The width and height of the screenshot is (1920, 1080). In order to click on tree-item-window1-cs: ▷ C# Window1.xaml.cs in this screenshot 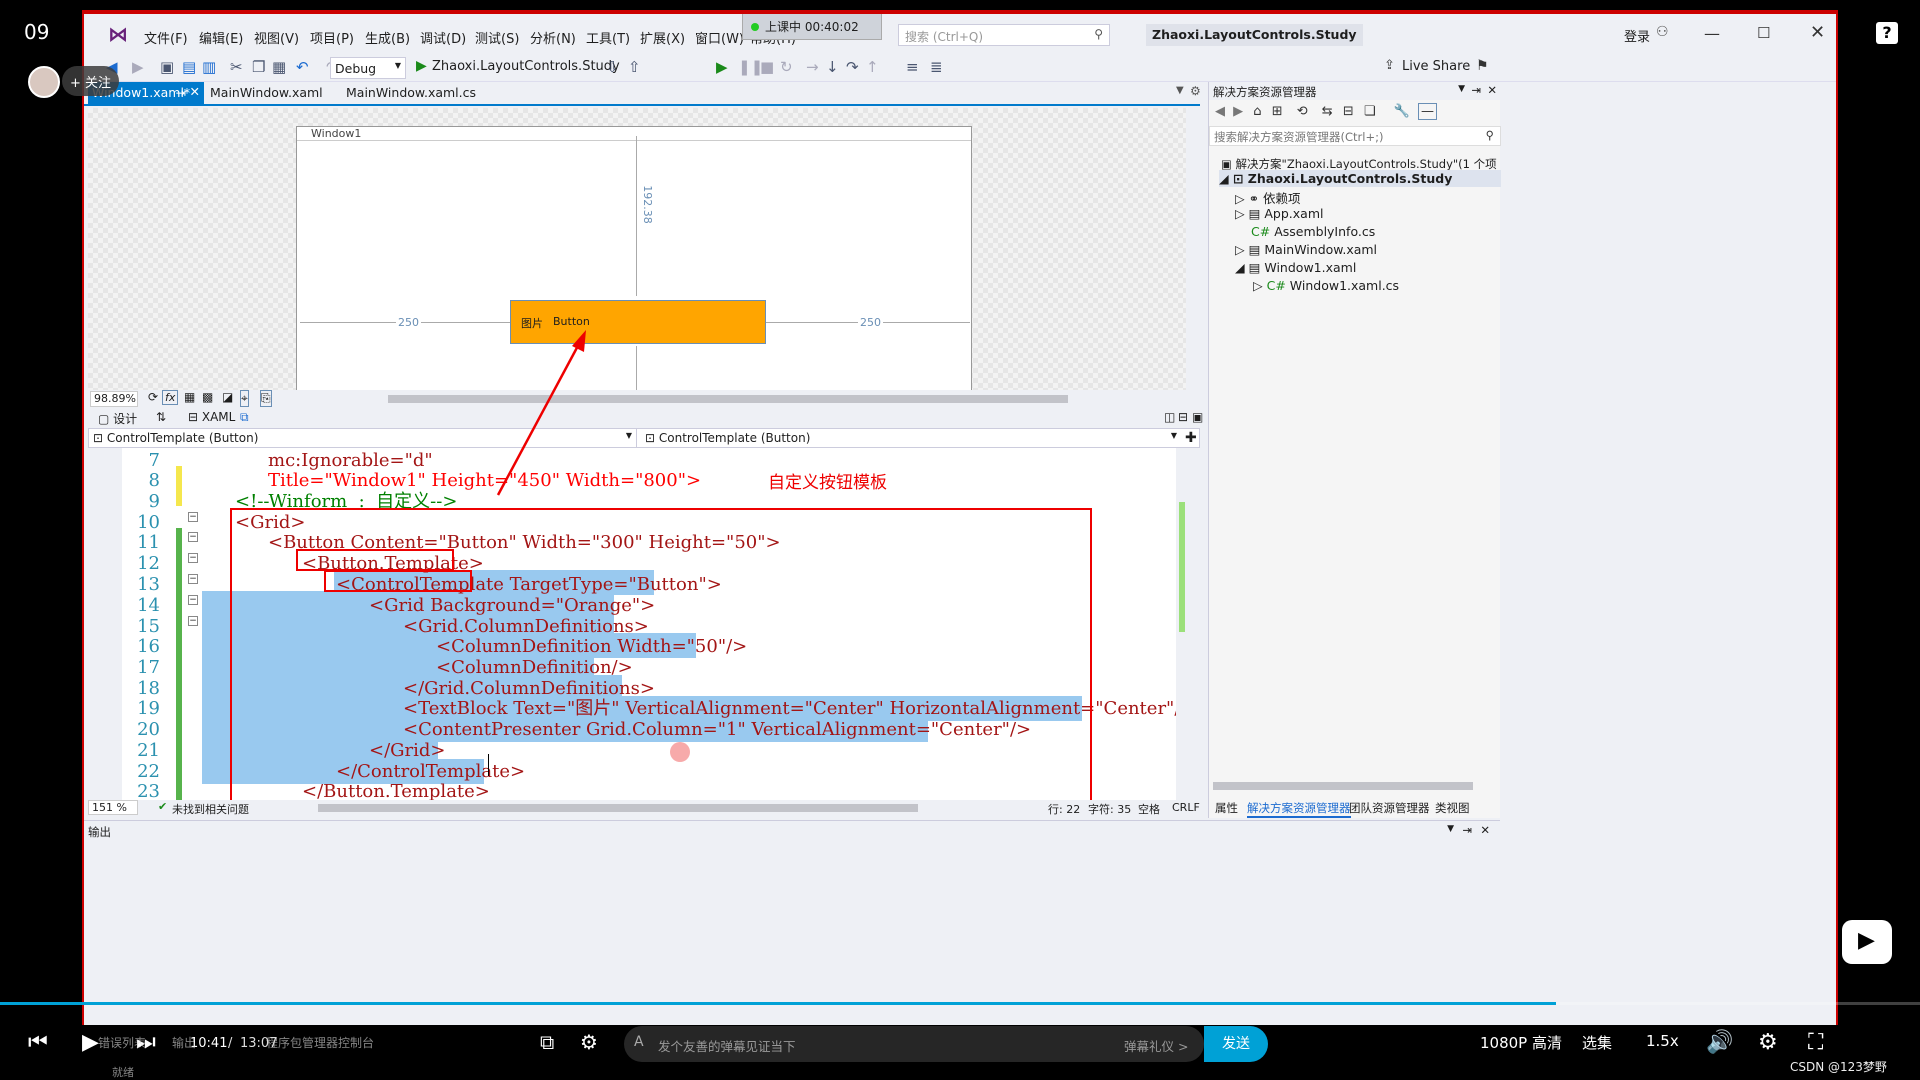, I will do `click(1326, 285)`.